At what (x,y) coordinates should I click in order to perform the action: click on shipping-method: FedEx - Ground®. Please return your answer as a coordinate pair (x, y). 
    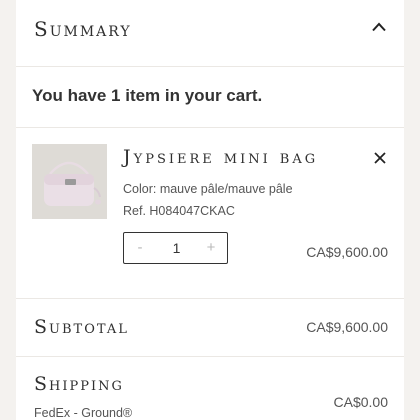
    Looking at the image, I should click on (83, 413).